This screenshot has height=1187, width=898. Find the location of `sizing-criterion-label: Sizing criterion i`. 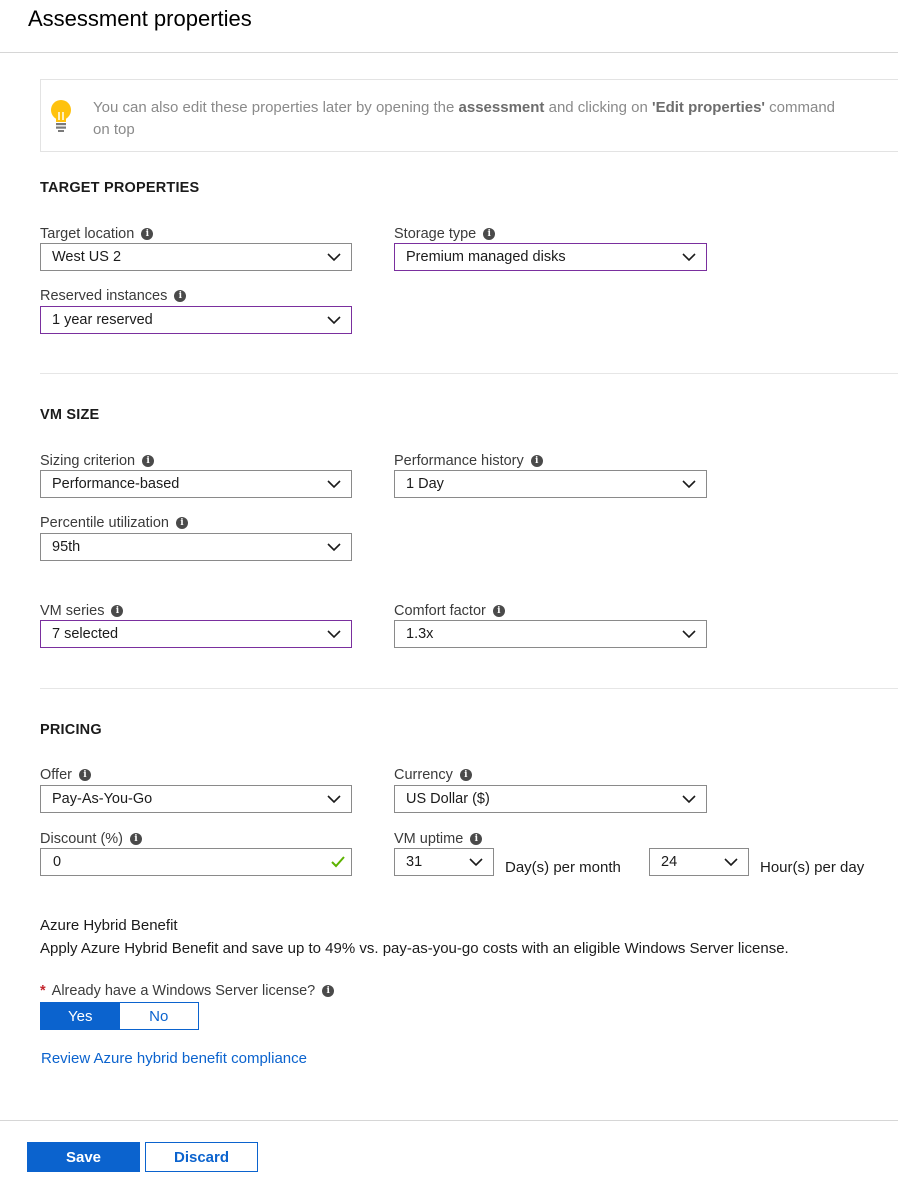

sizing-criterion-label: Sizing criterion i is located at coordinates (97, 461).